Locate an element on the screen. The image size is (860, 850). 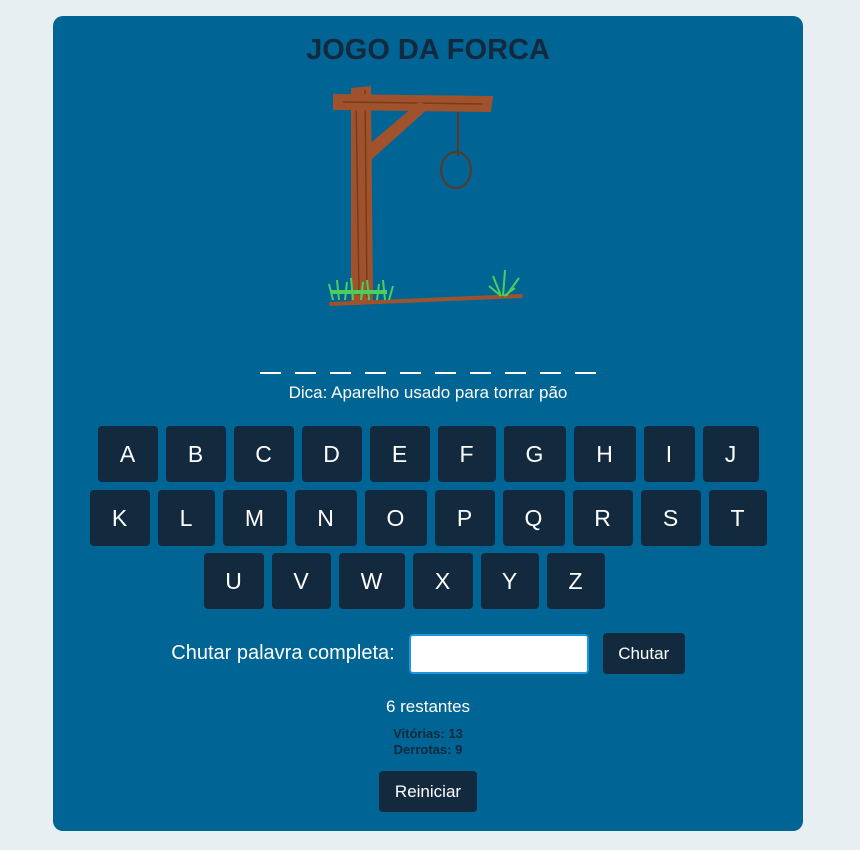
keyboard-row-1: A B C D E F G H I J is located at coordinates (428, 454).